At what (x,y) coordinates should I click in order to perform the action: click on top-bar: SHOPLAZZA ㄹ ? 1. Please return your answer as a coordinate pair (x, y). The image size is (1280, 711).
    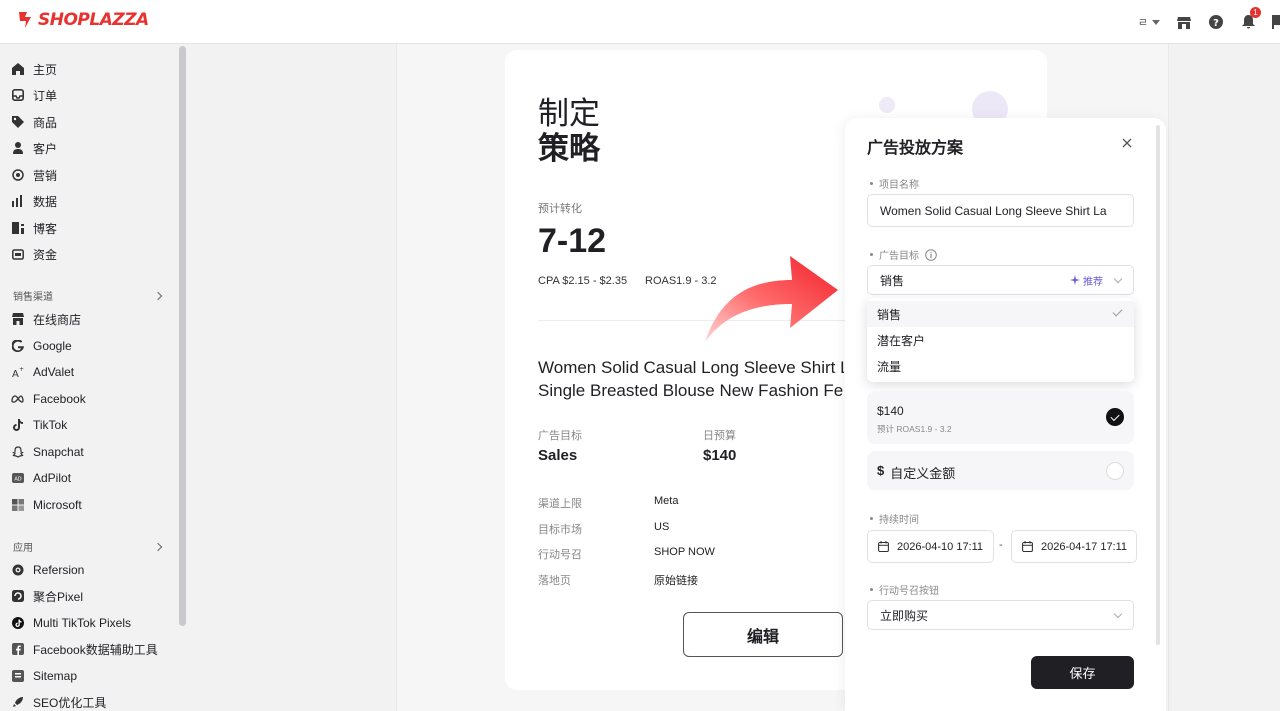
    Looking at the image, I should click on (640, 22).